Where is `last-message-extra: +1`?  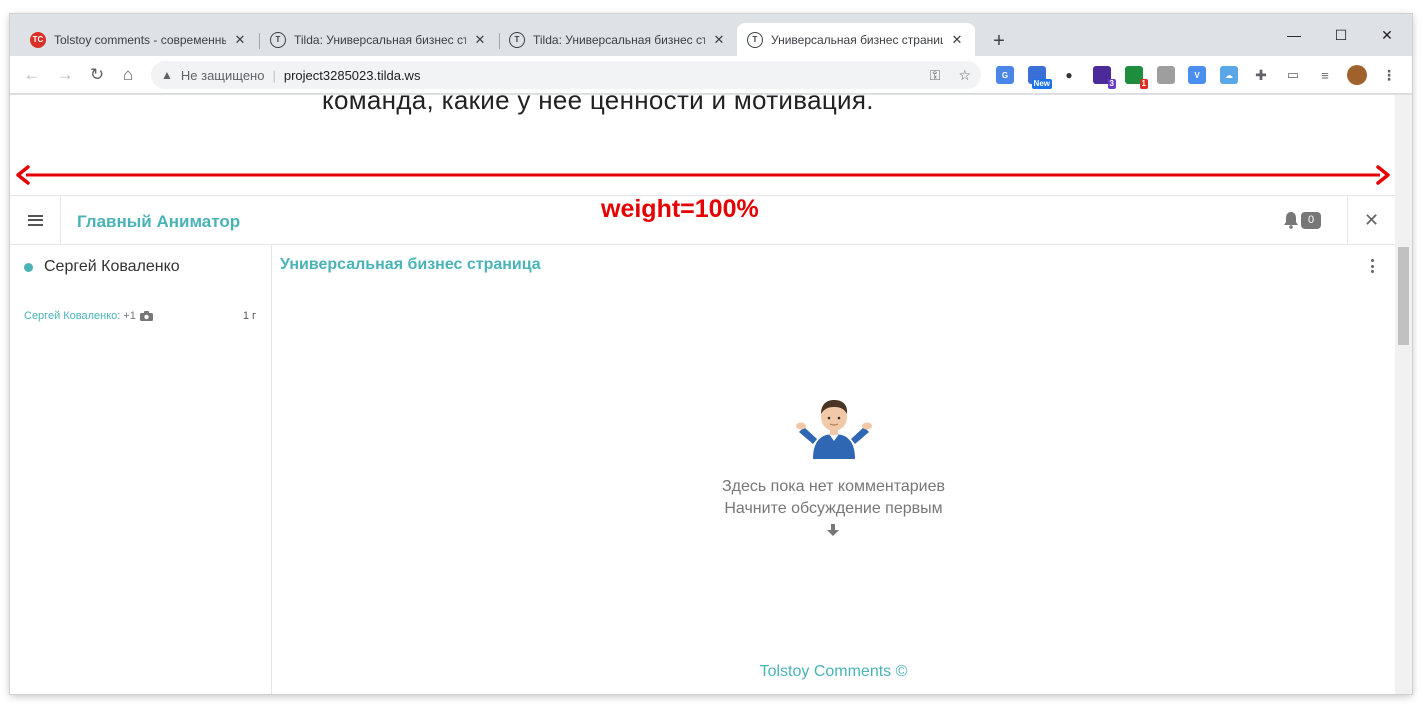
last-message-extra: +1 is located at coordinates (129, 316).